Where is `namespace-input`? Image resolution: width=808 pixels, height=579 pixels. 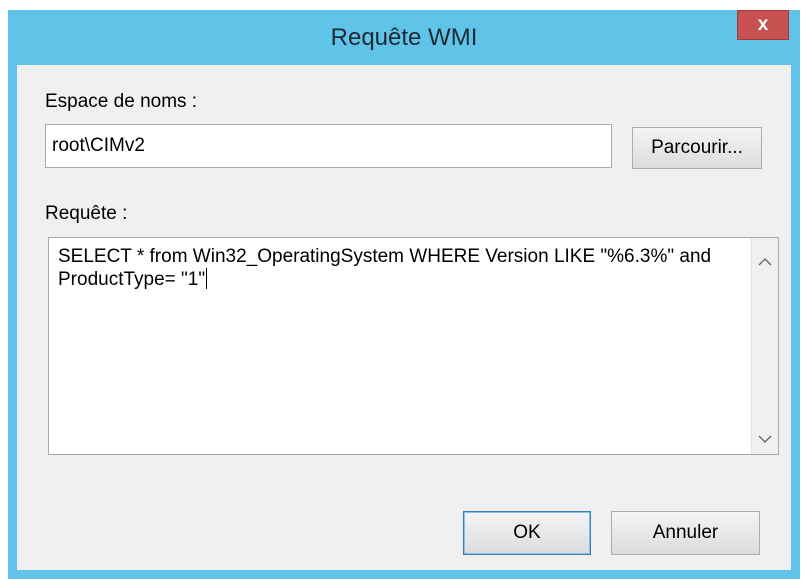
namespace-input is located at coordinates (328, 146).